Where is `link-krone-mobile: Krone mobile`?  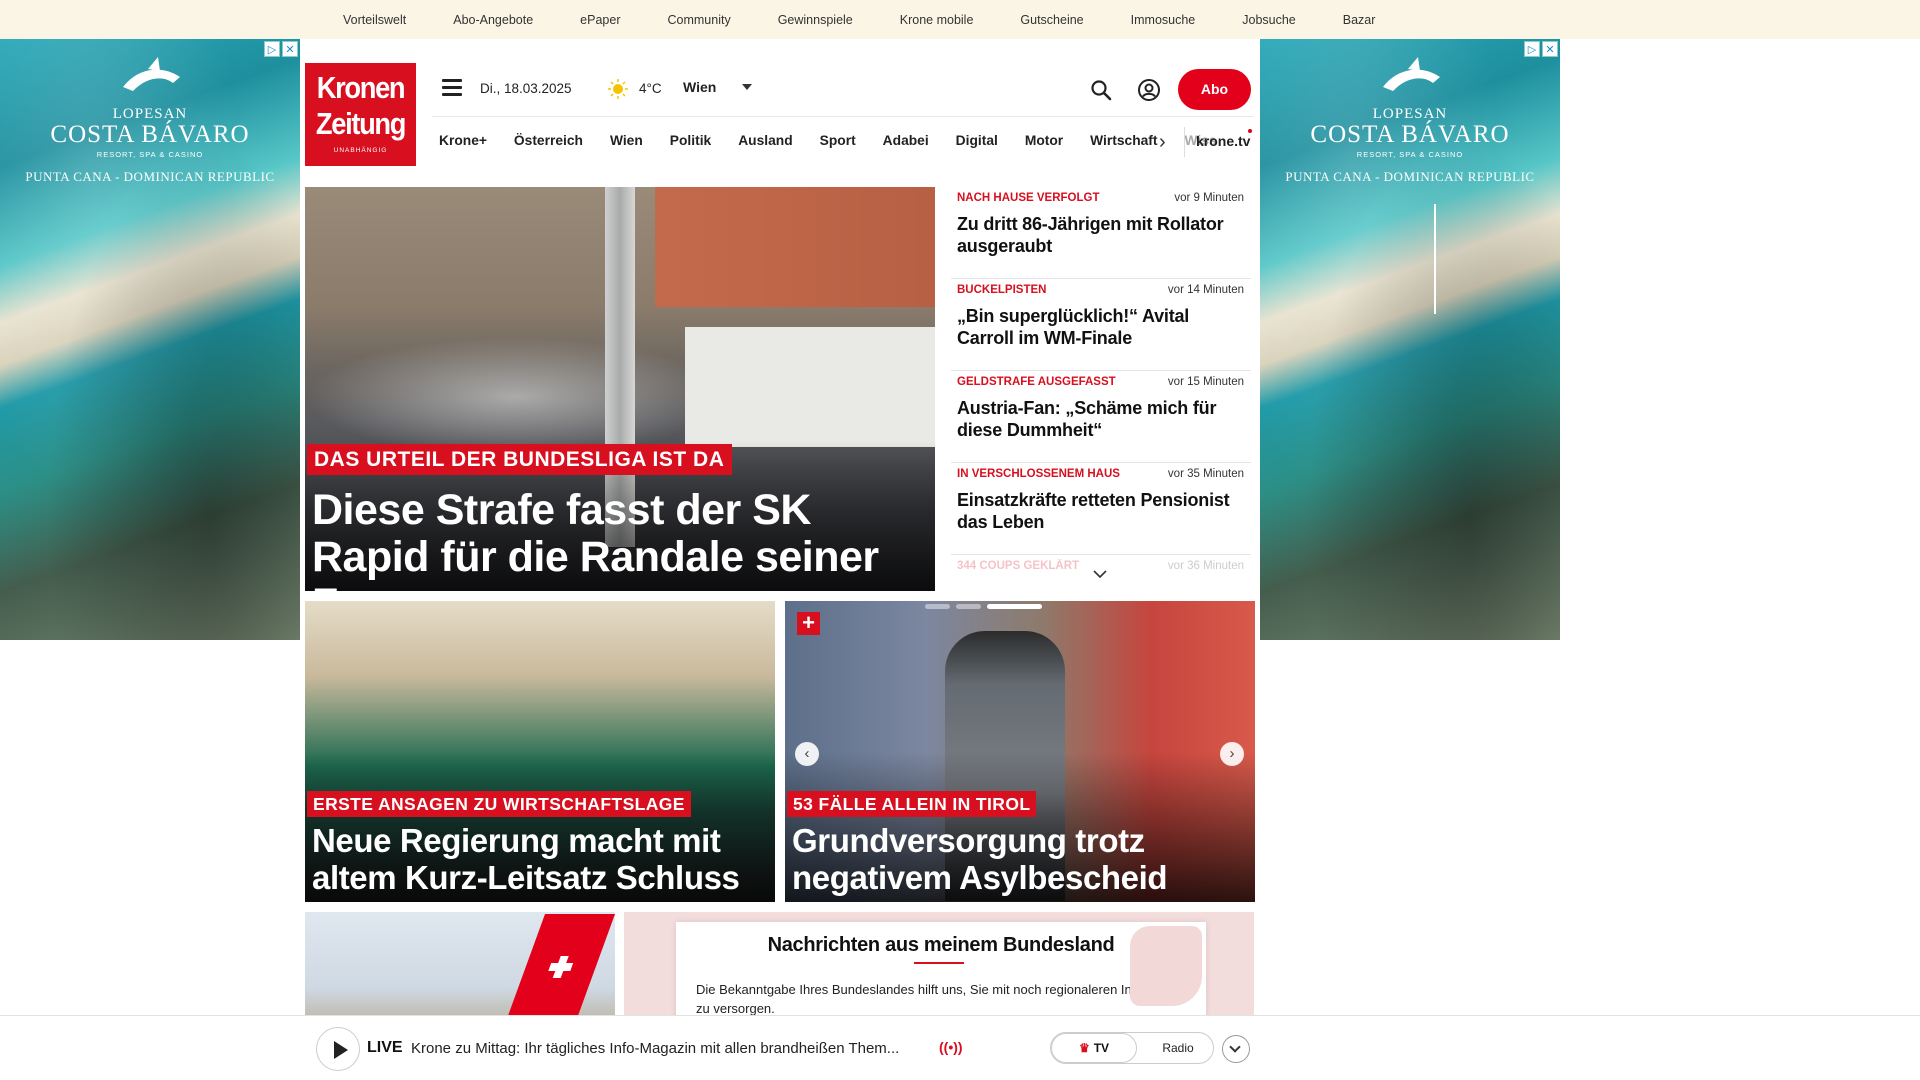 link-krone-mobile: Krone mobile is located at coordinates (937, 20).